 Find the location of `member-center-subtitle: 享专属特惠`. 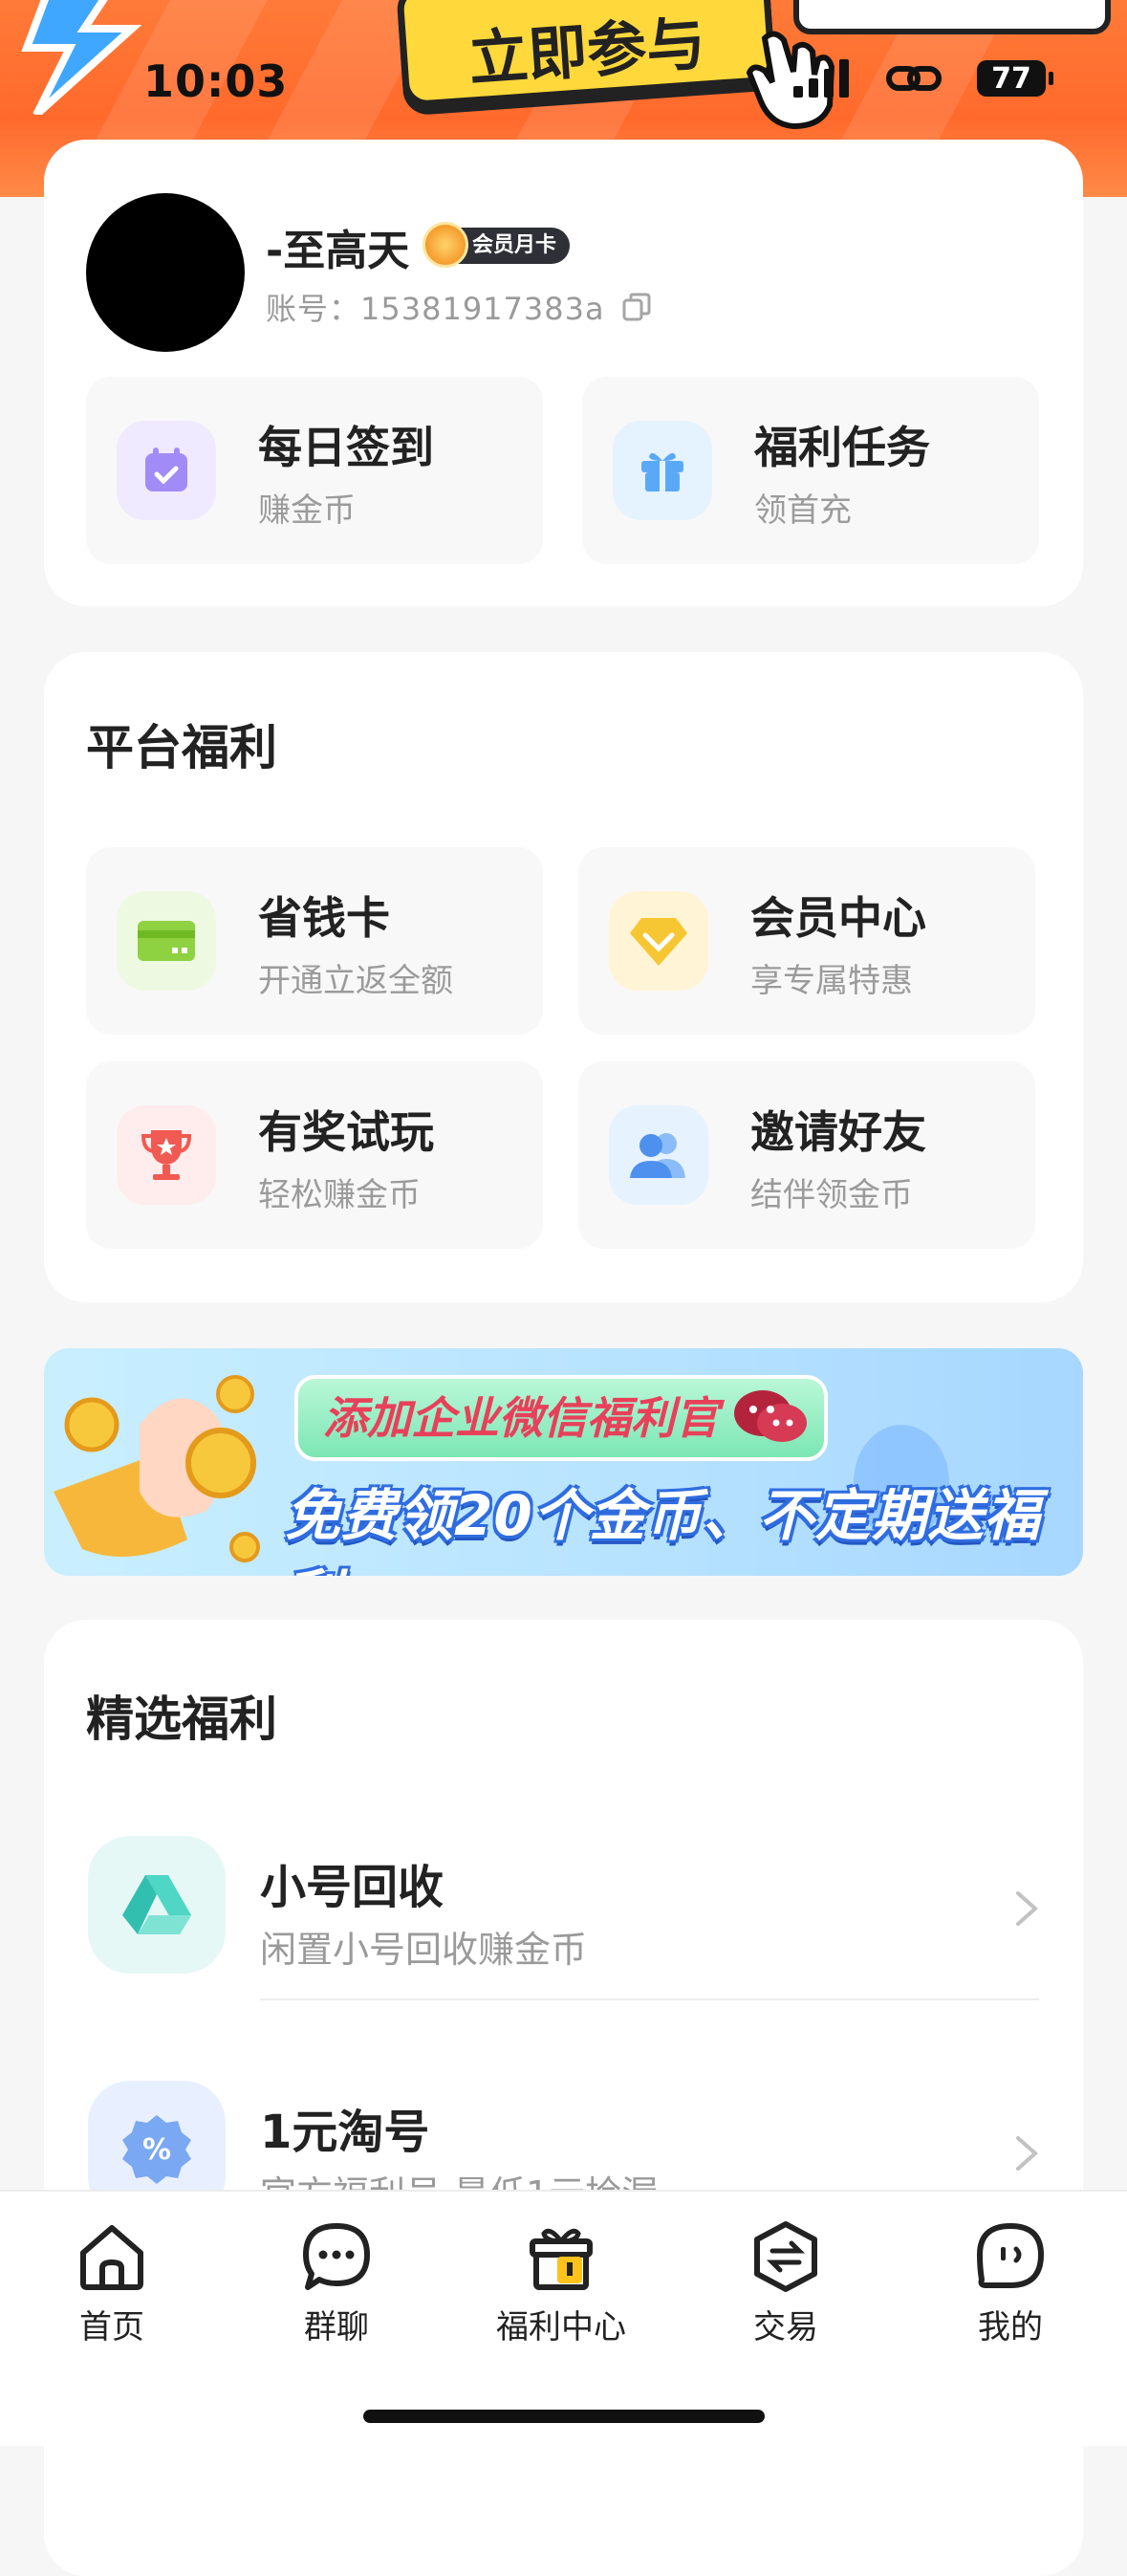

member-center-subtitle: 享专属特惠 is located at coordinates (831, 981).